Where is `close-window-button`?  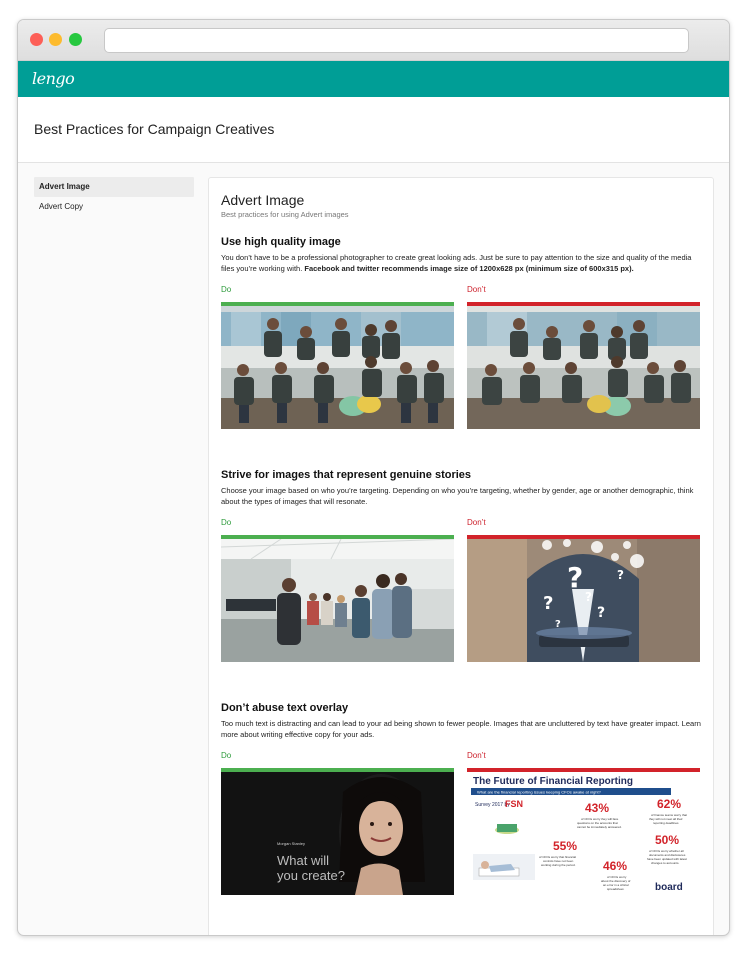
close-window-button is located at coordinates (36, 39).